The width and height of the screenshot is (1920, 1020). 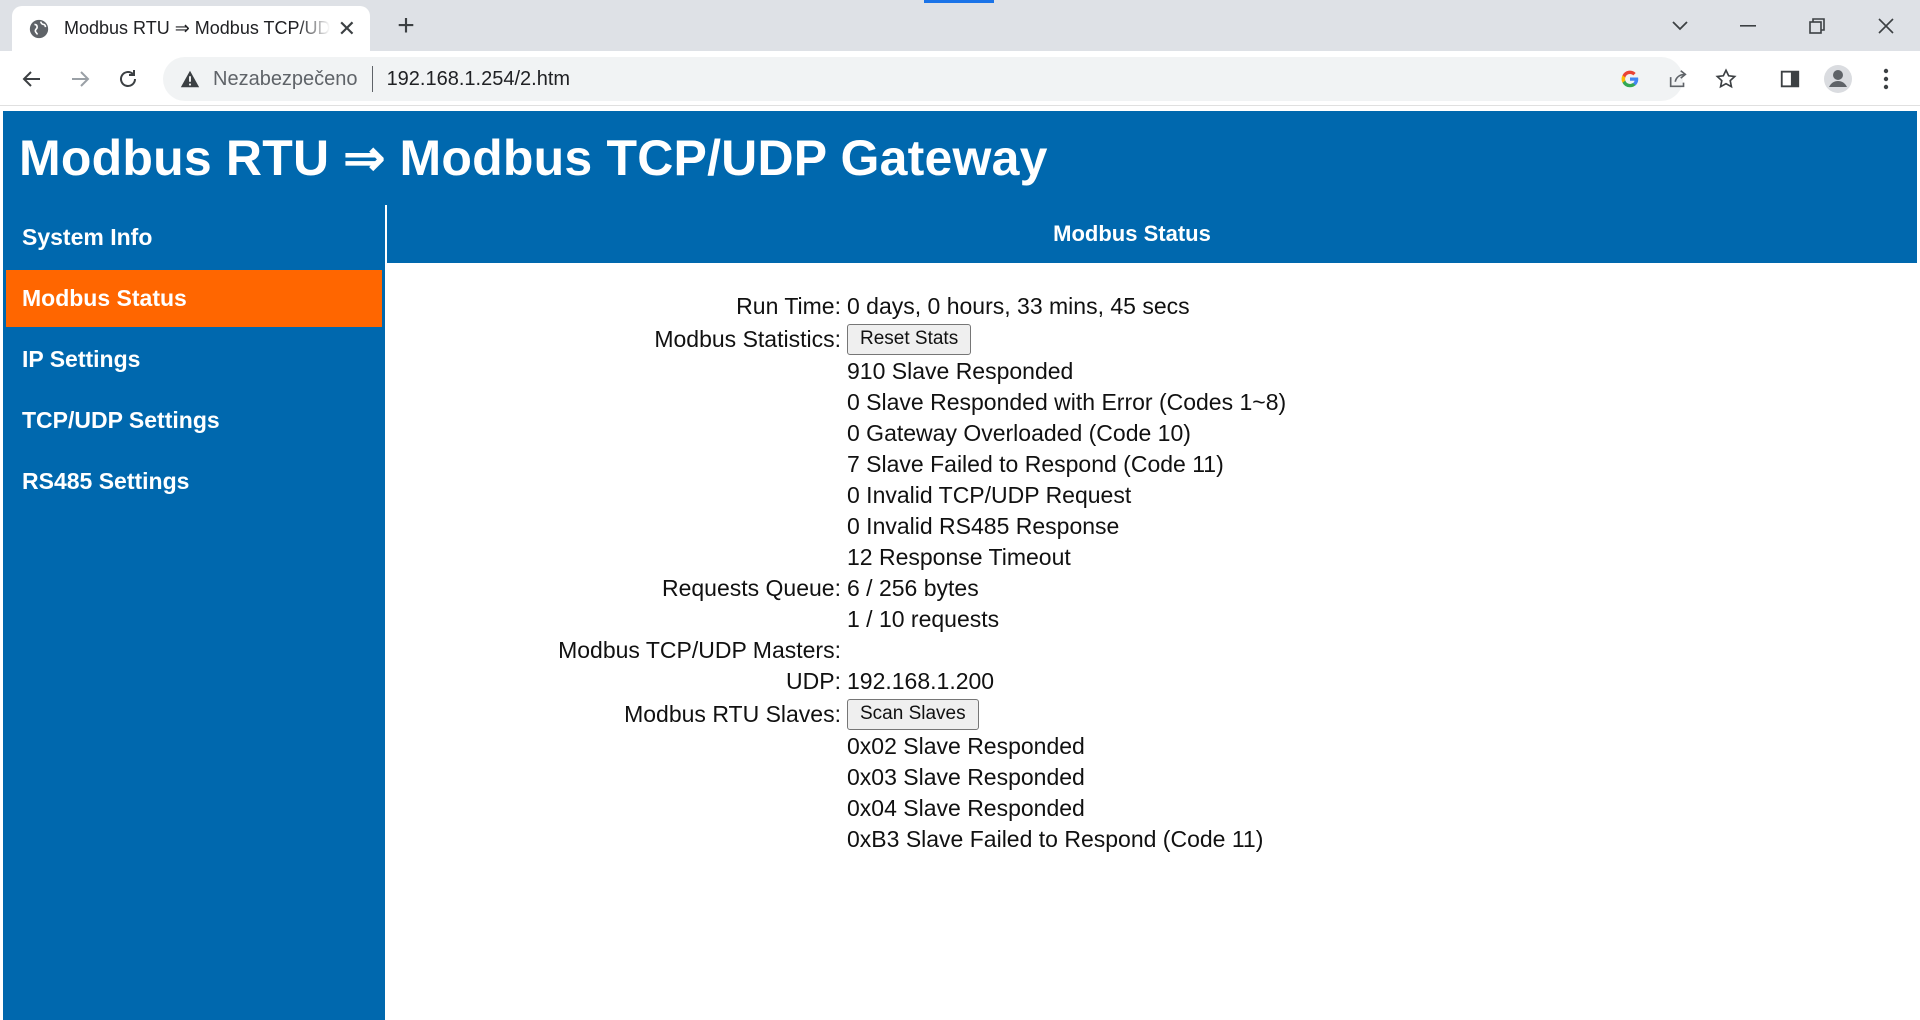 What do you see at coordinates (1817, 26) in the screenshot?
I see `restore-icon` at bounding box center [1817, 26].